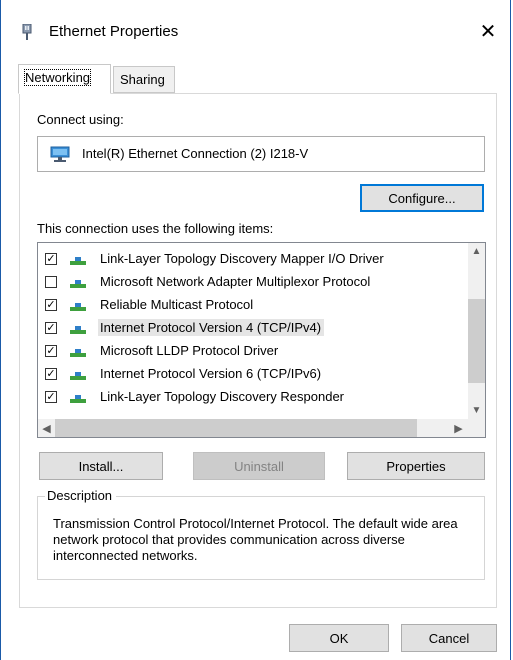  What do you see at coordinates (57, 77) in the screenshot?
I see `tab-networking-label: Networking` at bounding box center [57, 77].